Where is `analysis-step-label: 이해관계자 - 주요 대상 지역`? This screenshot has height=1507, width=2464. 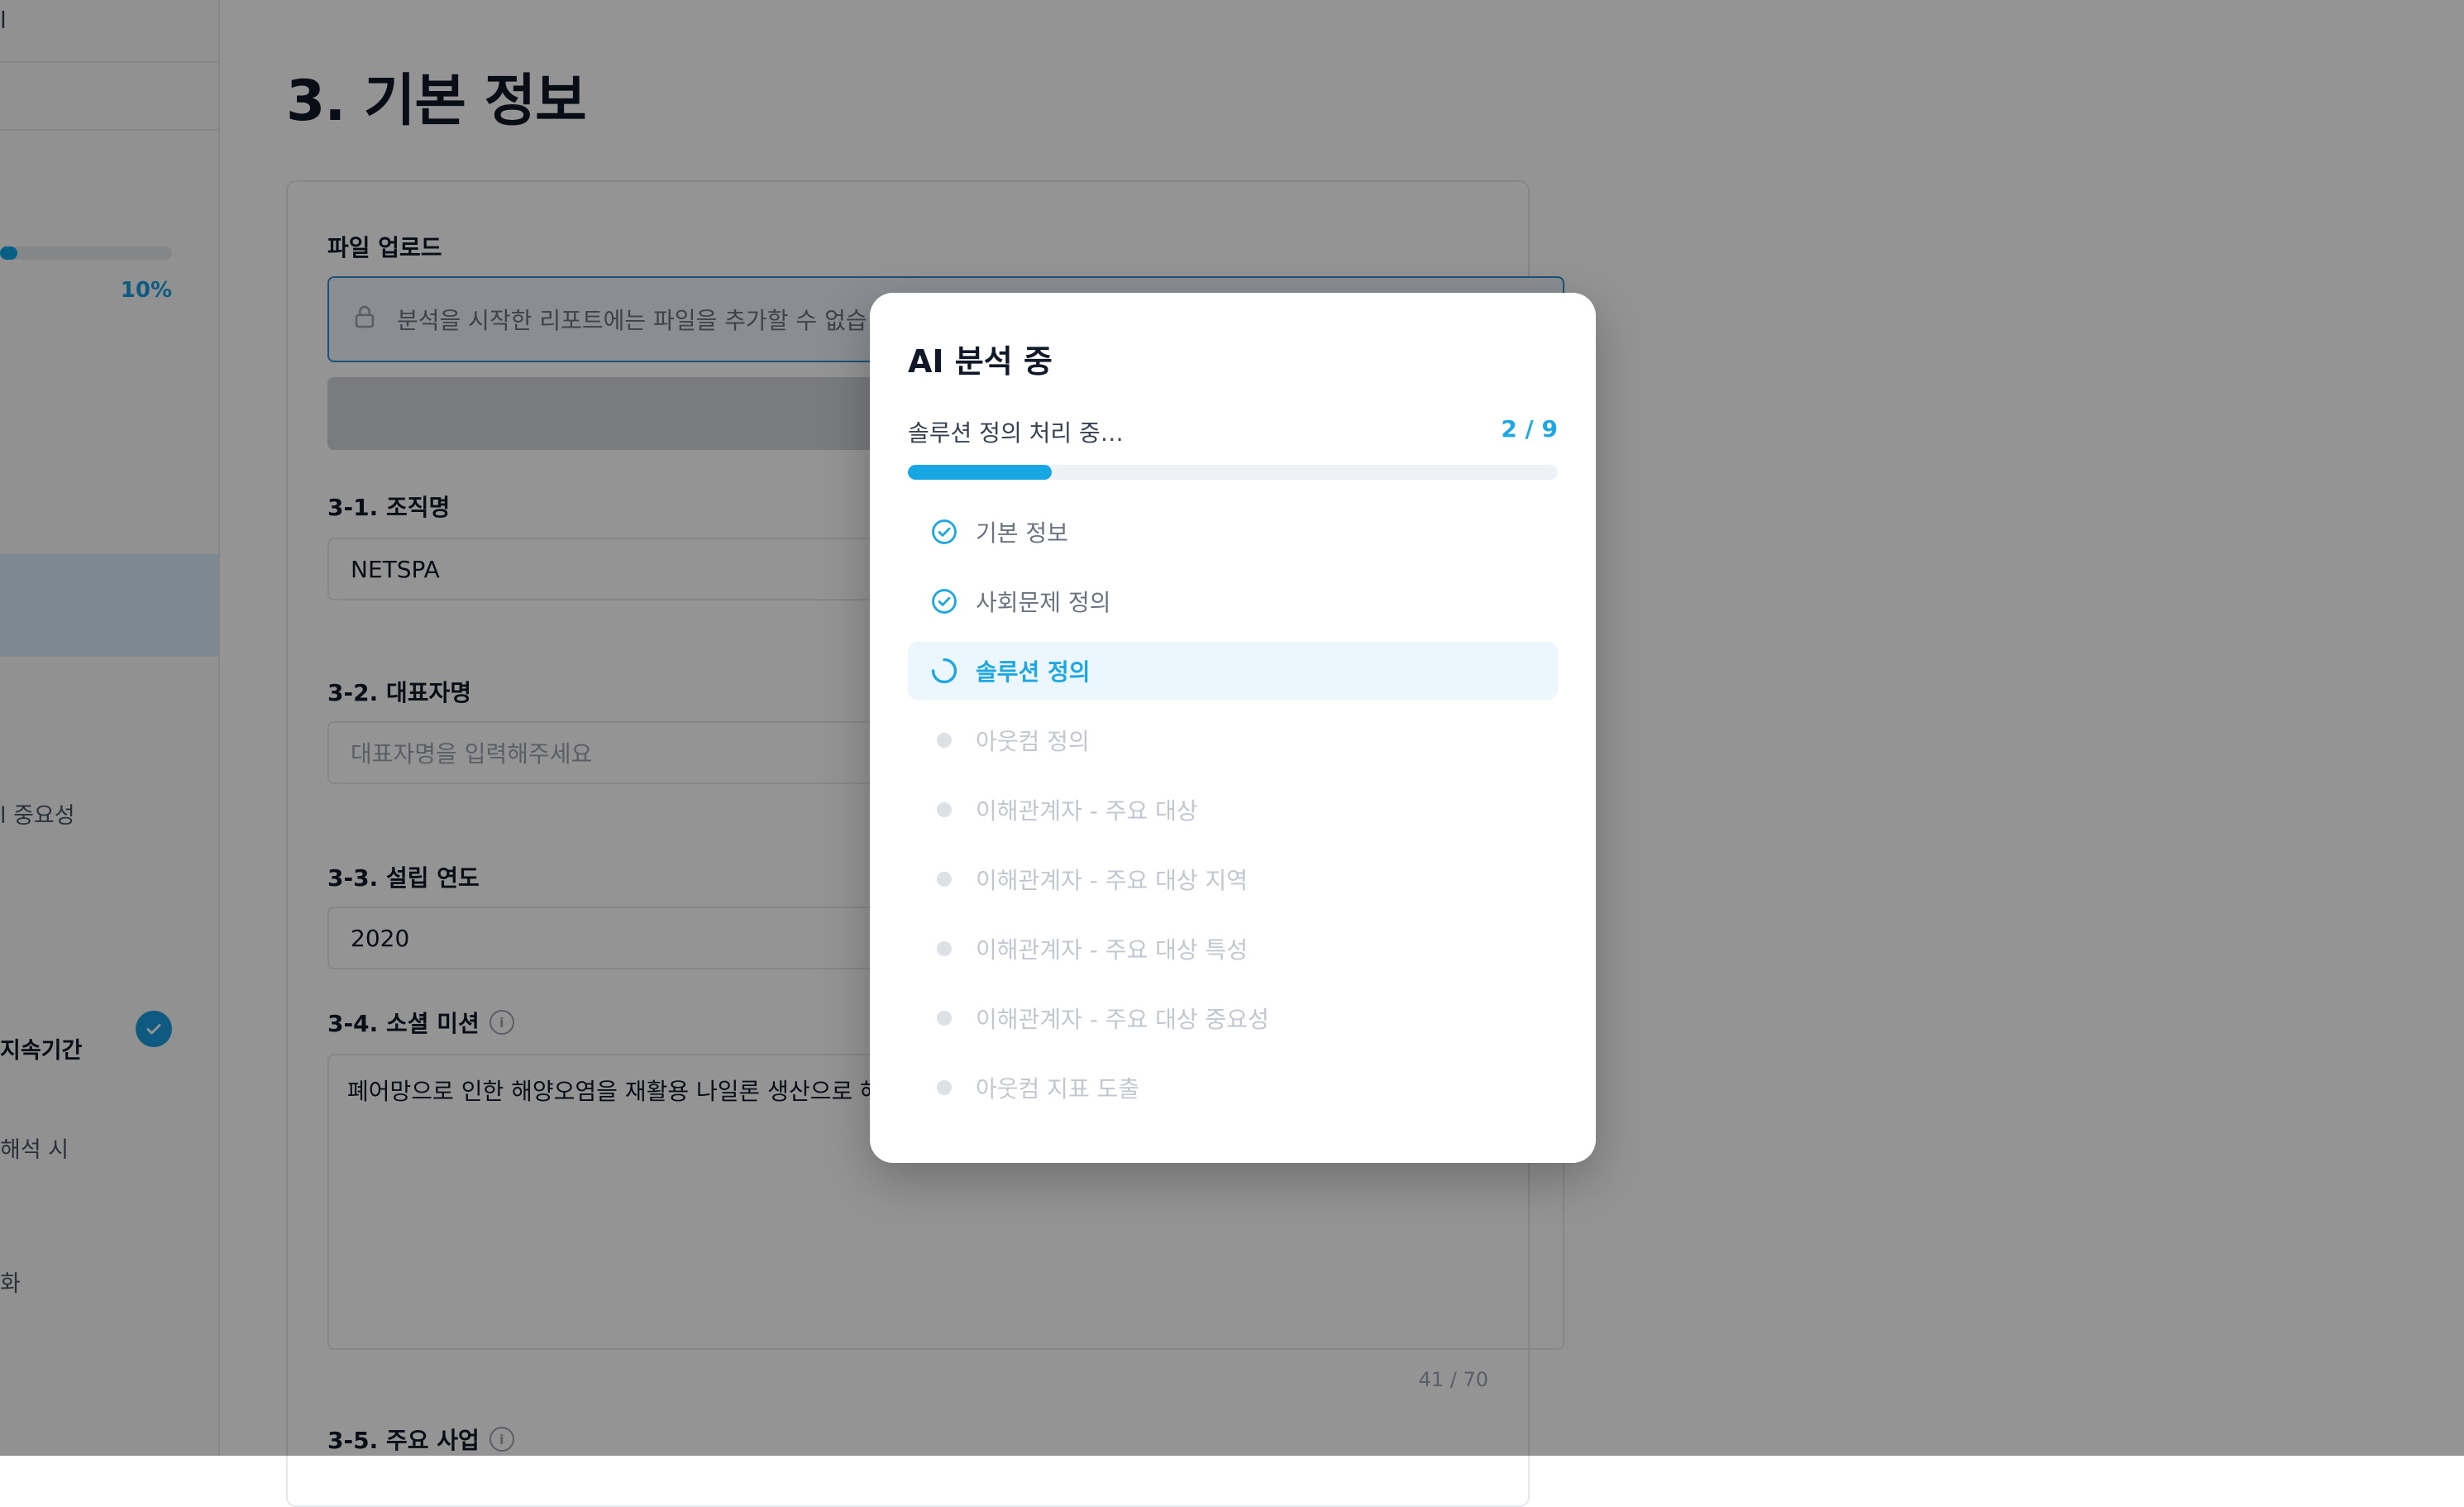
analysis-step-label: 이해관계자 - 주요 대상 지역 is located at coordinates (1112, 881).